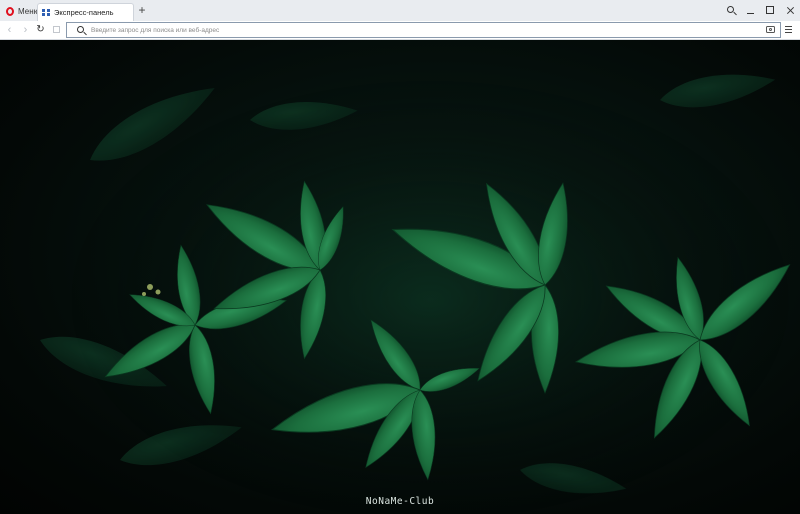  I want to click on navigation-toolbar: ‹ › ↻, so click(400, 30).